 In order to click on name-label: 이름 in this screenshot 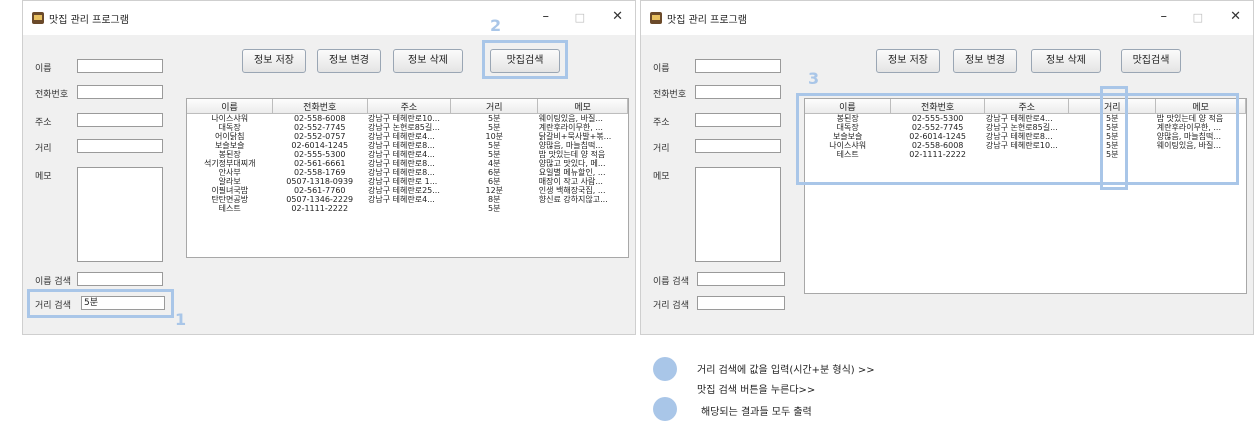, I will do `click(661, 69)`.